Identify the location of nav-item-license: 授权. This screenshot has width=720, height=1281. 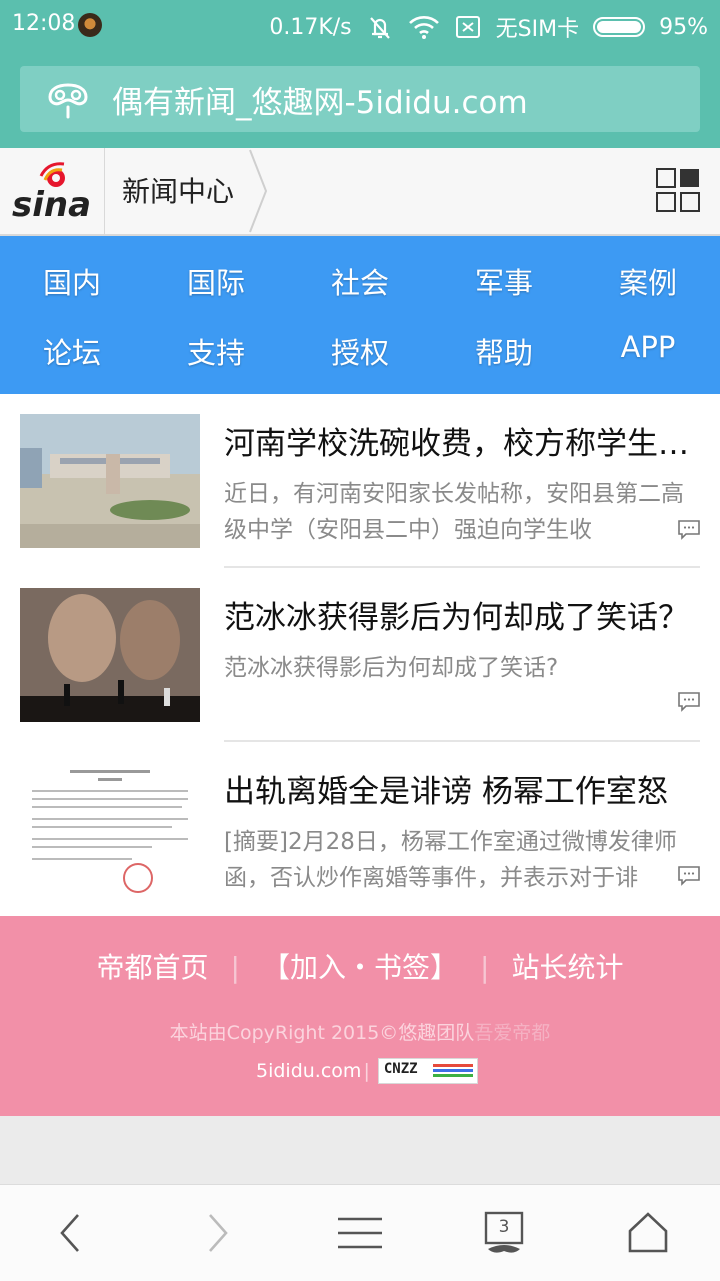
(360, 351).